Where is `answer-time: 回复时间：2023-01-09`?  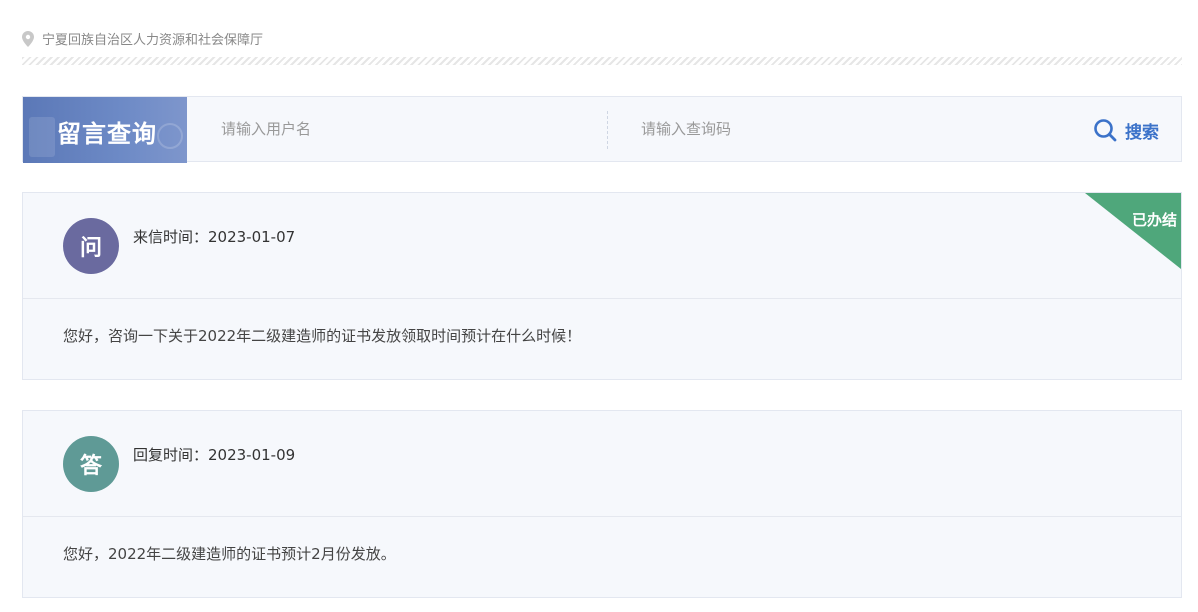 answer-time: 回复时间：2023-01-09 is located at coordinates (214, 455).